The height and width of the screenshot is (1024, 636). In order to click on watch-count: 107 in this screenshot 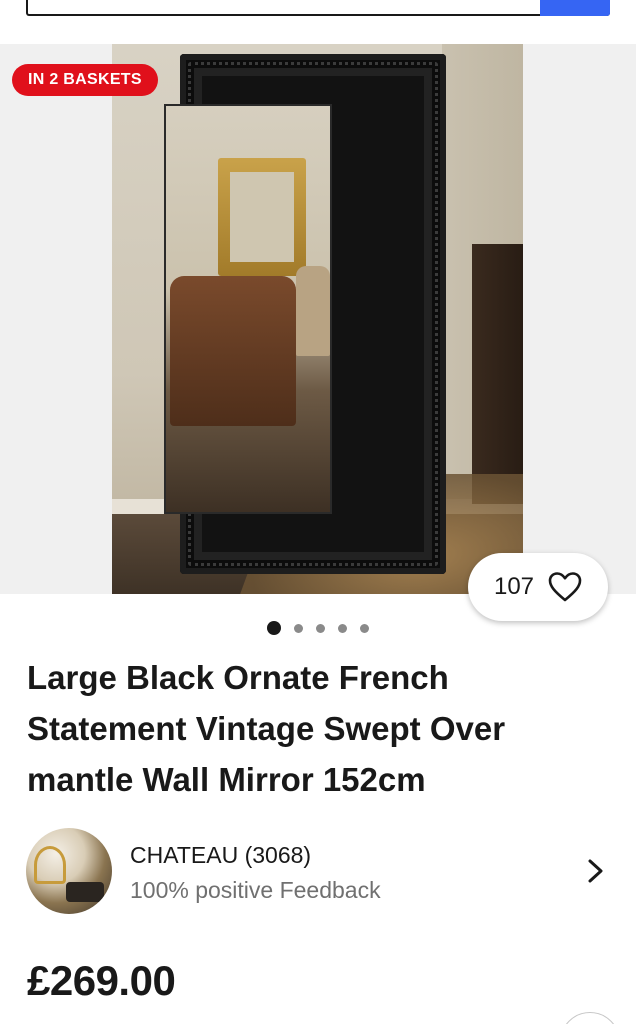, I will do `click(514, 586)`.